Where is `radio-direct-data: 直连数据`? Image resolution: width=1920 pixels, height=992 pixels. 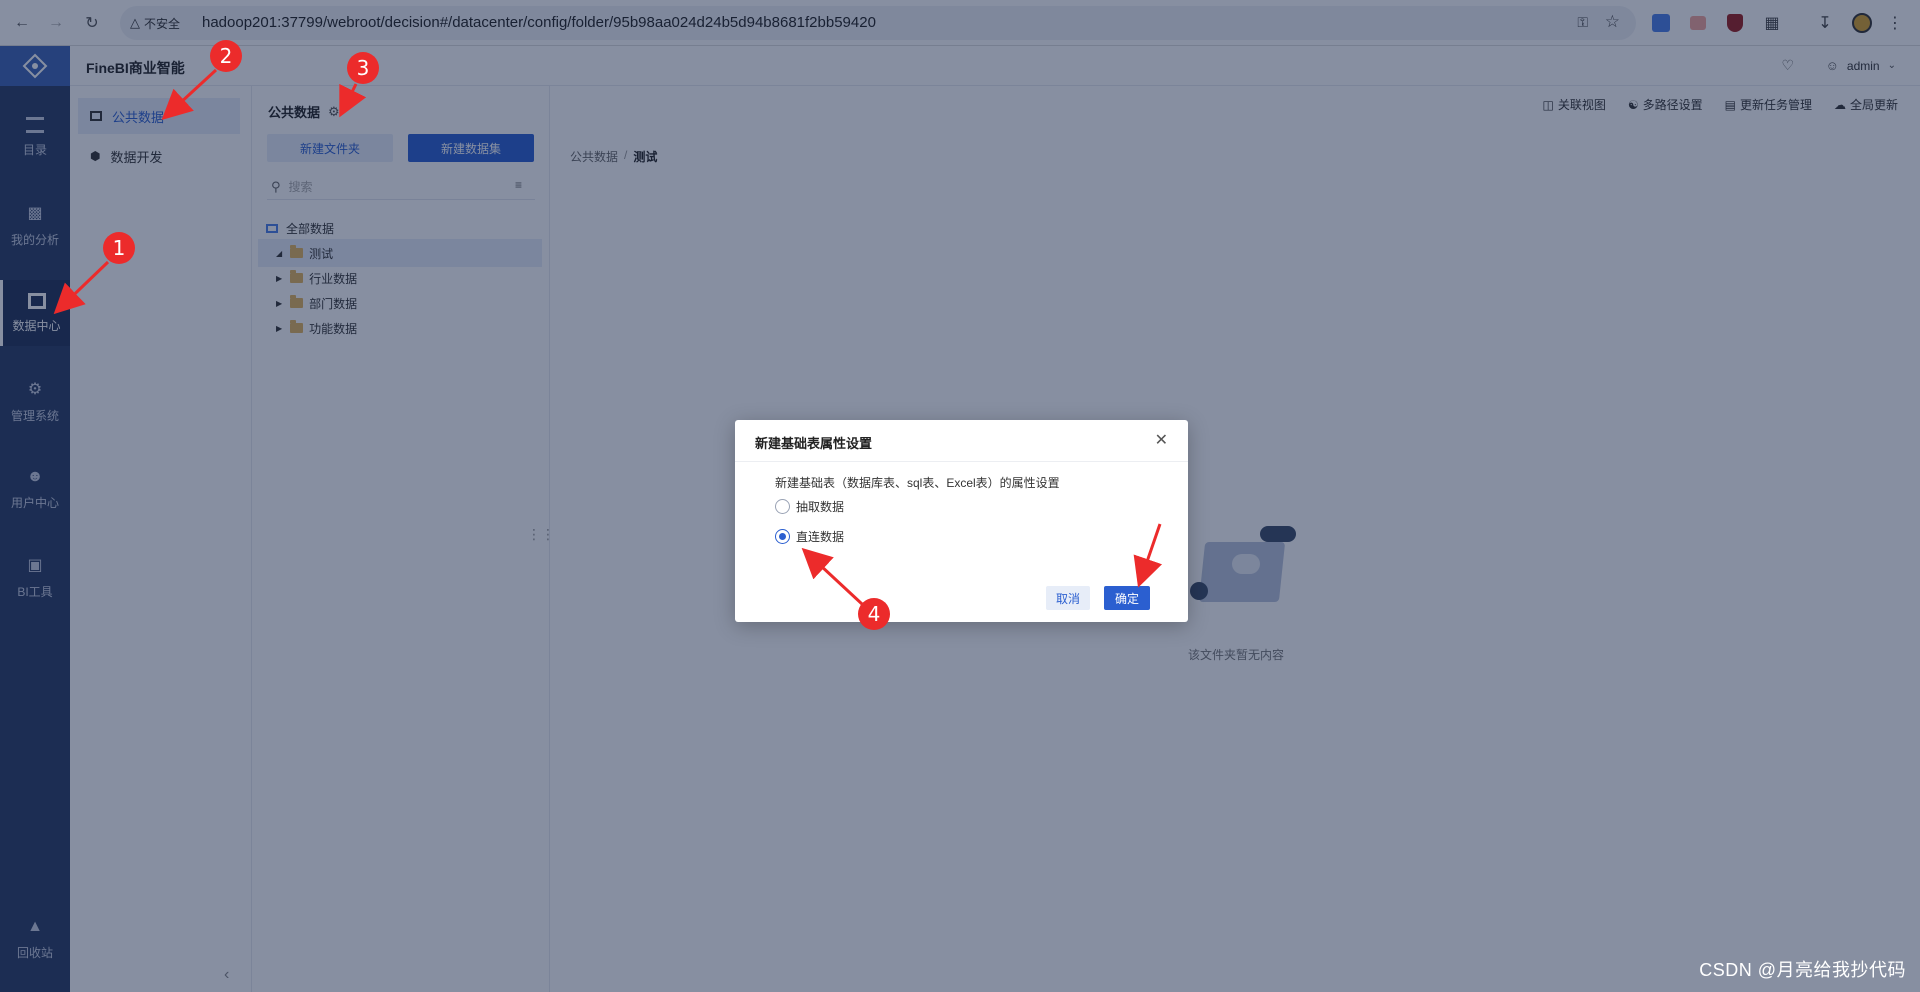
radio-direct-data: 直连数据 is located at coordinates (809, 536).